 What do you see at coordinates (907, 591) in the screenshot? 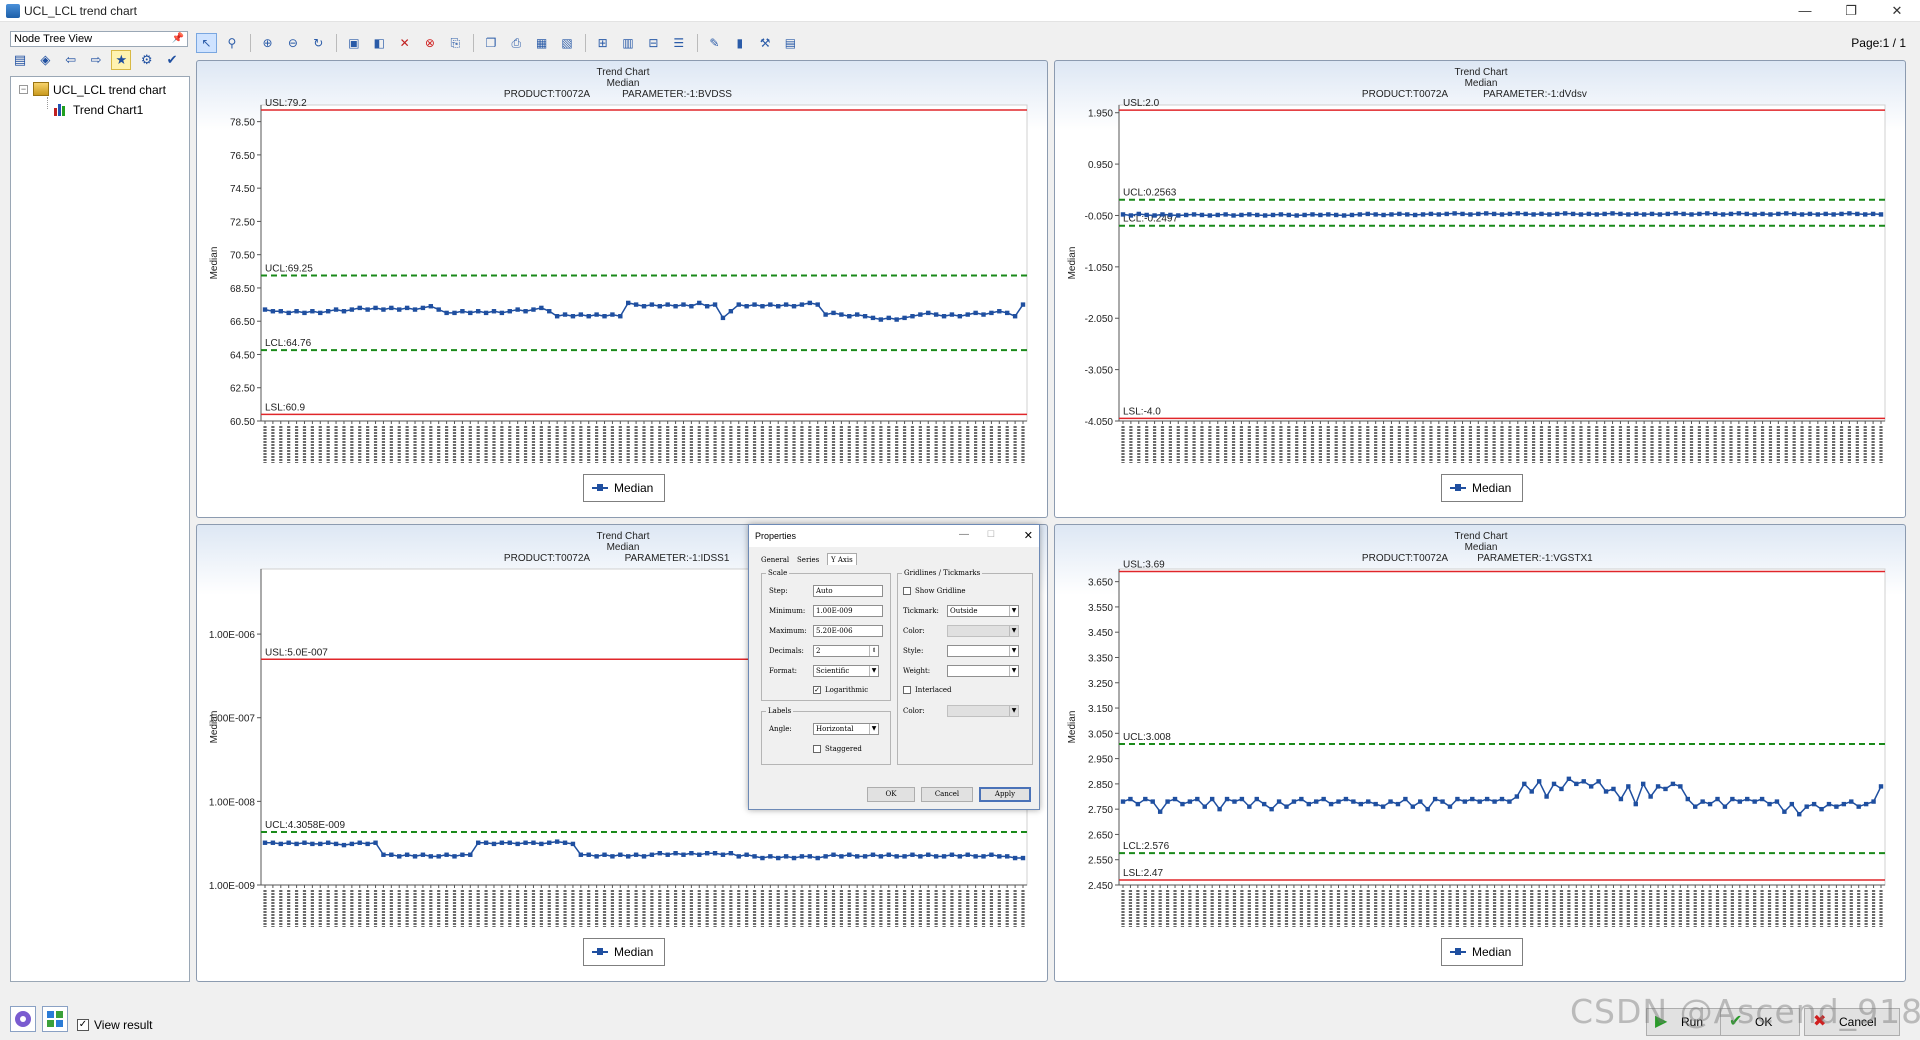
I see `show-gridline-checkbox` at bounding box center [907, 591].